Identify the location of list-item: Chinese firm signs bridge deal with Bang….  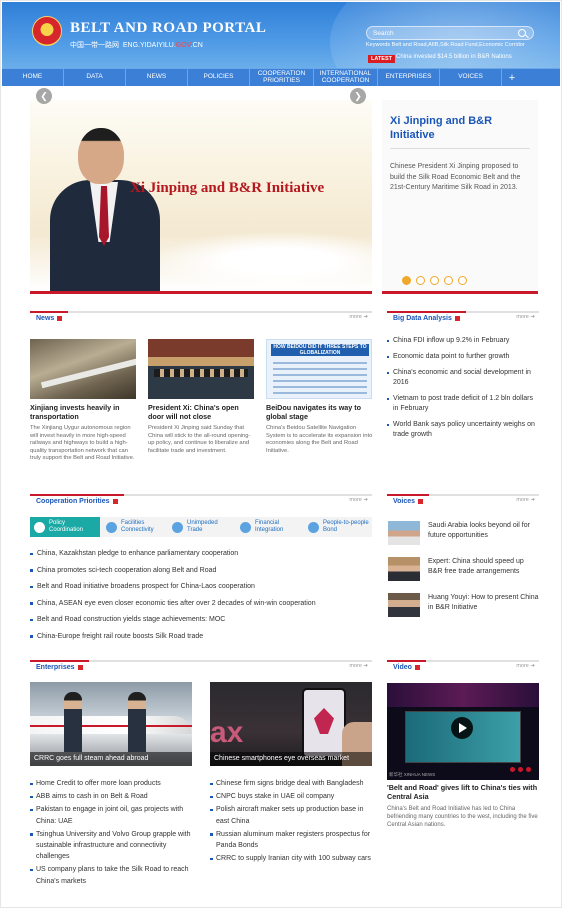
(291, 783).